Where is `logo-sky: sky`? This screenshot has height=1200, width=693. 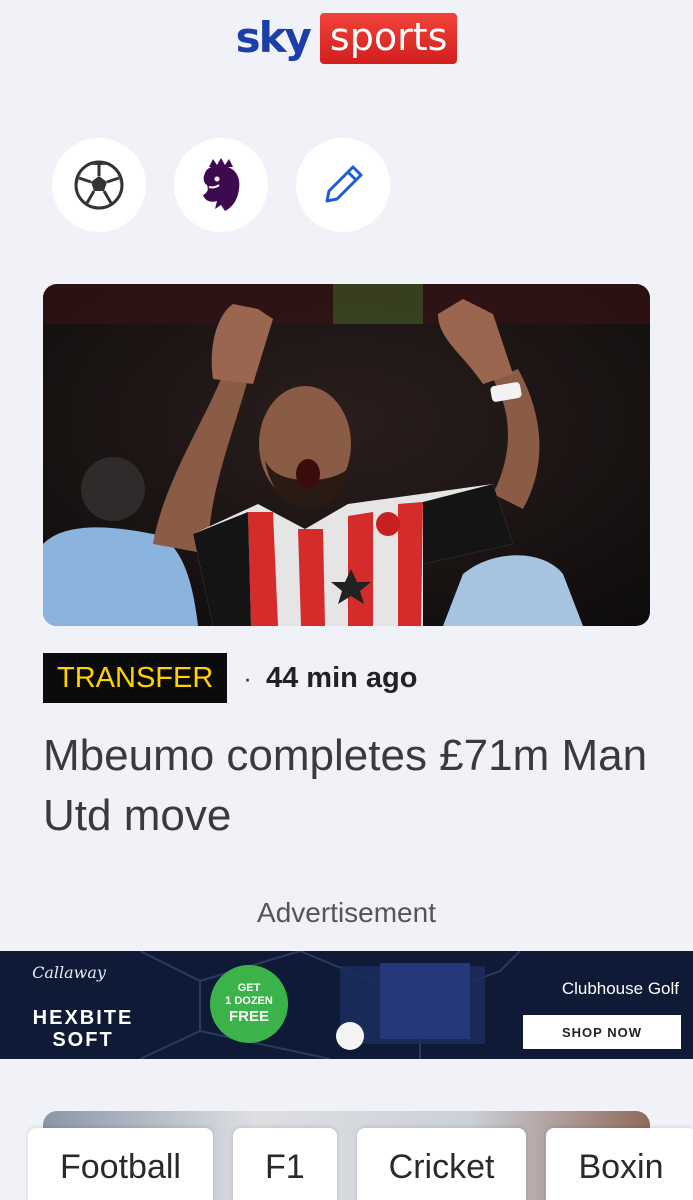 logo-sky: sky is located at coordinates (273, 37).